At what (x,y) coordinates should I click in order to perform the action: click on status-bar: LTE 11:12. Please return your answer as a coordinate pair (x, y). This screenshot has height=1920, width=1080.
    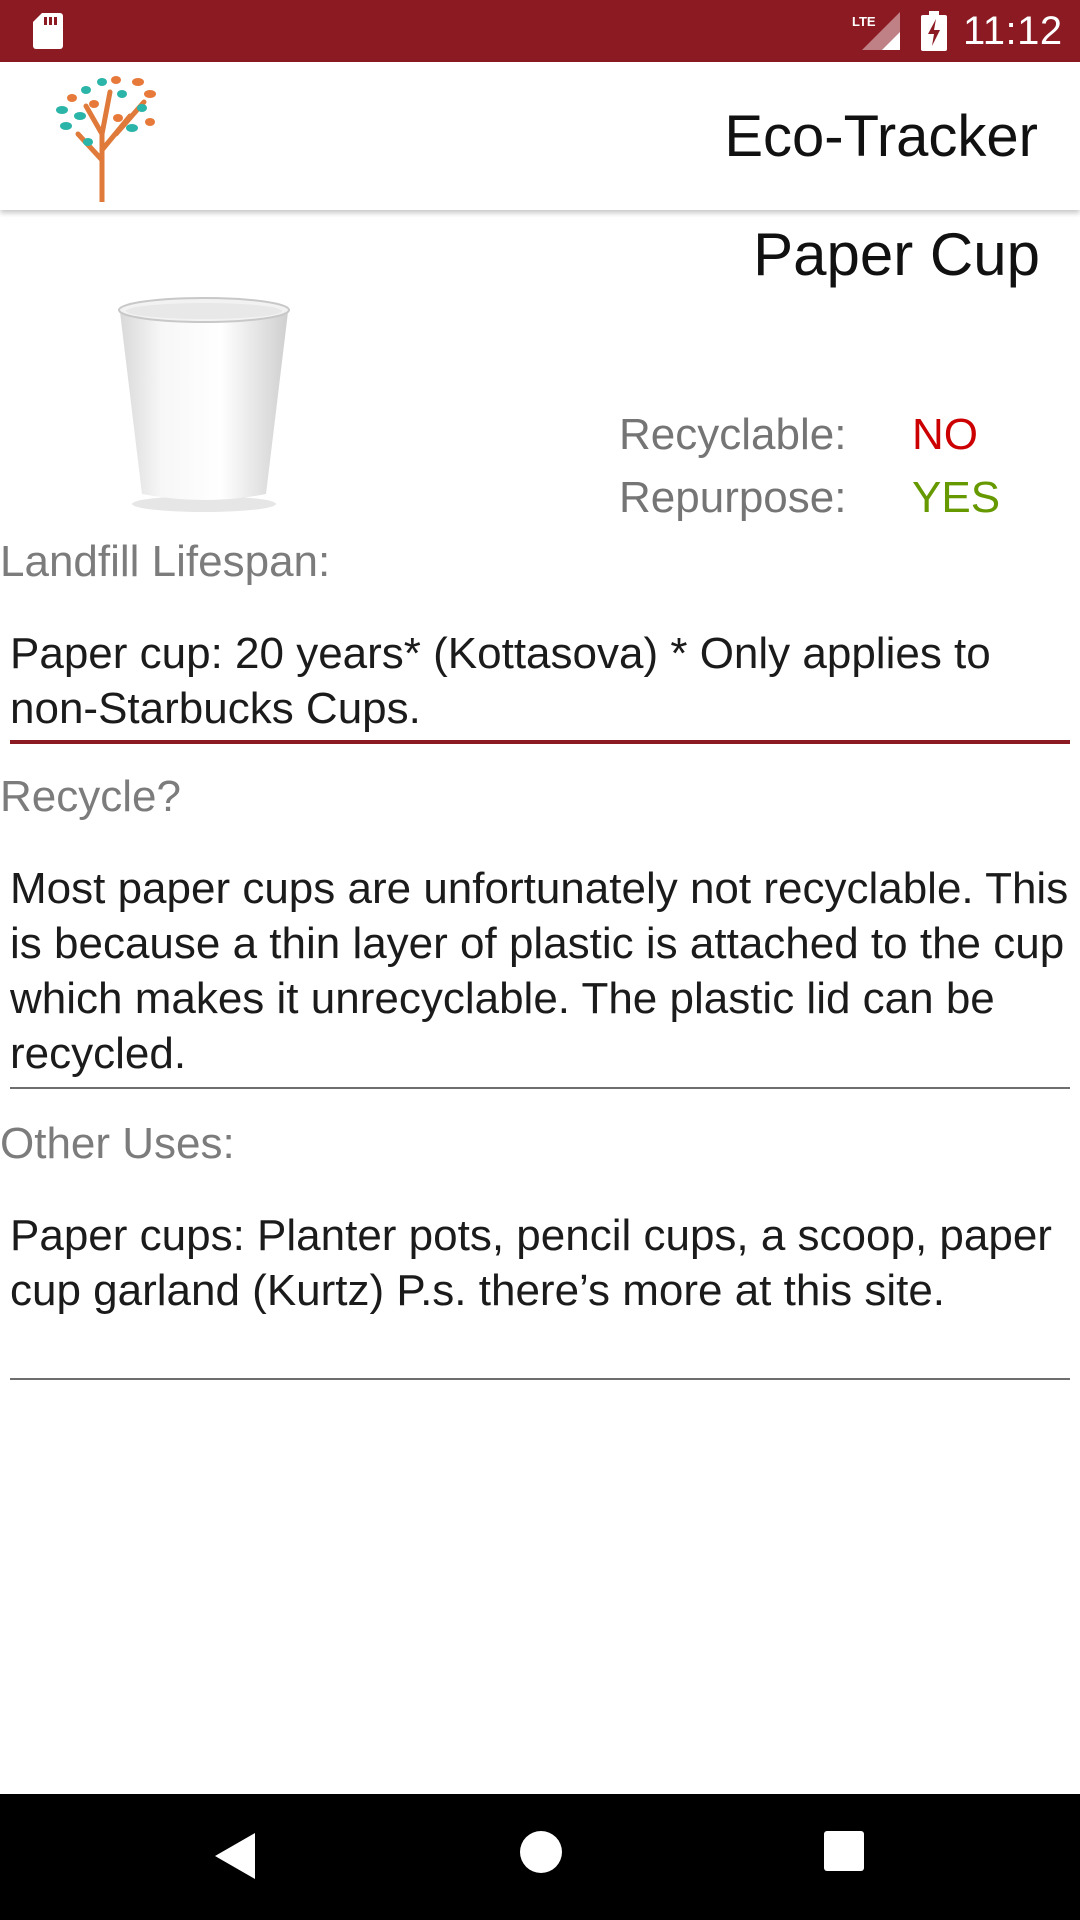
    Looking at the image, I should click on (540, 31).